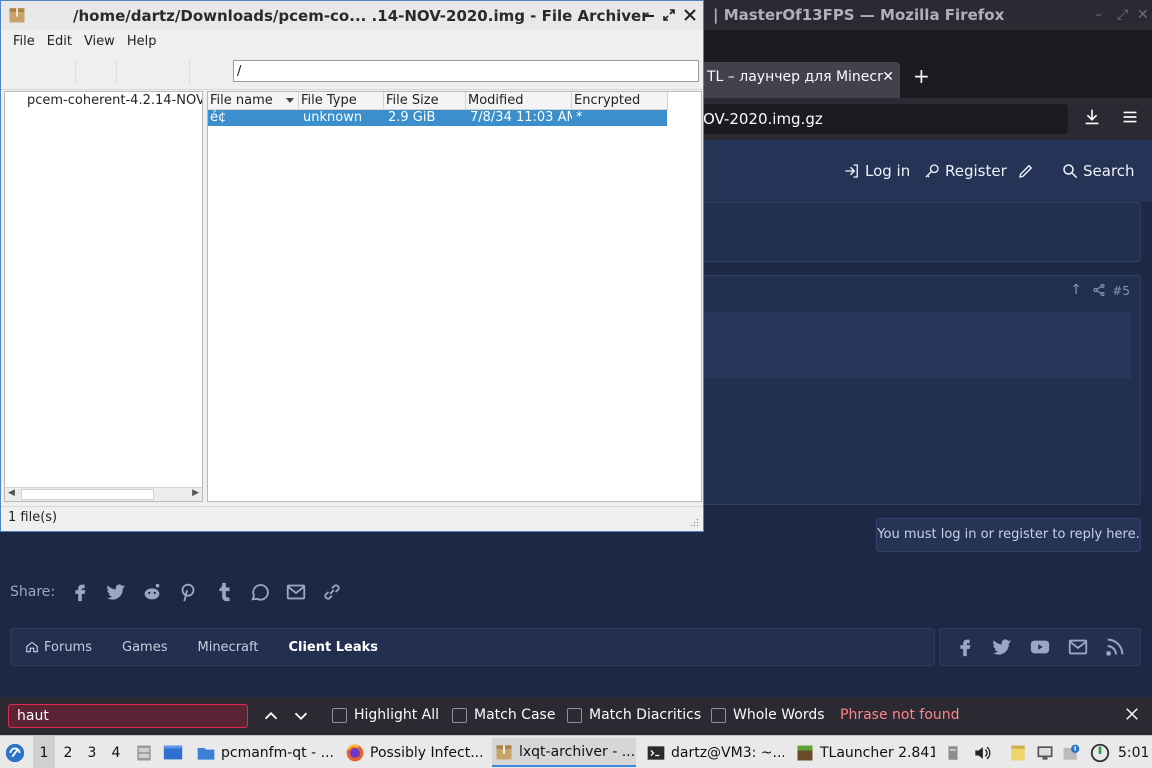  Describe the element at coordinates (152, 592) in the screenshot. I see `reddit-icon` at that location.